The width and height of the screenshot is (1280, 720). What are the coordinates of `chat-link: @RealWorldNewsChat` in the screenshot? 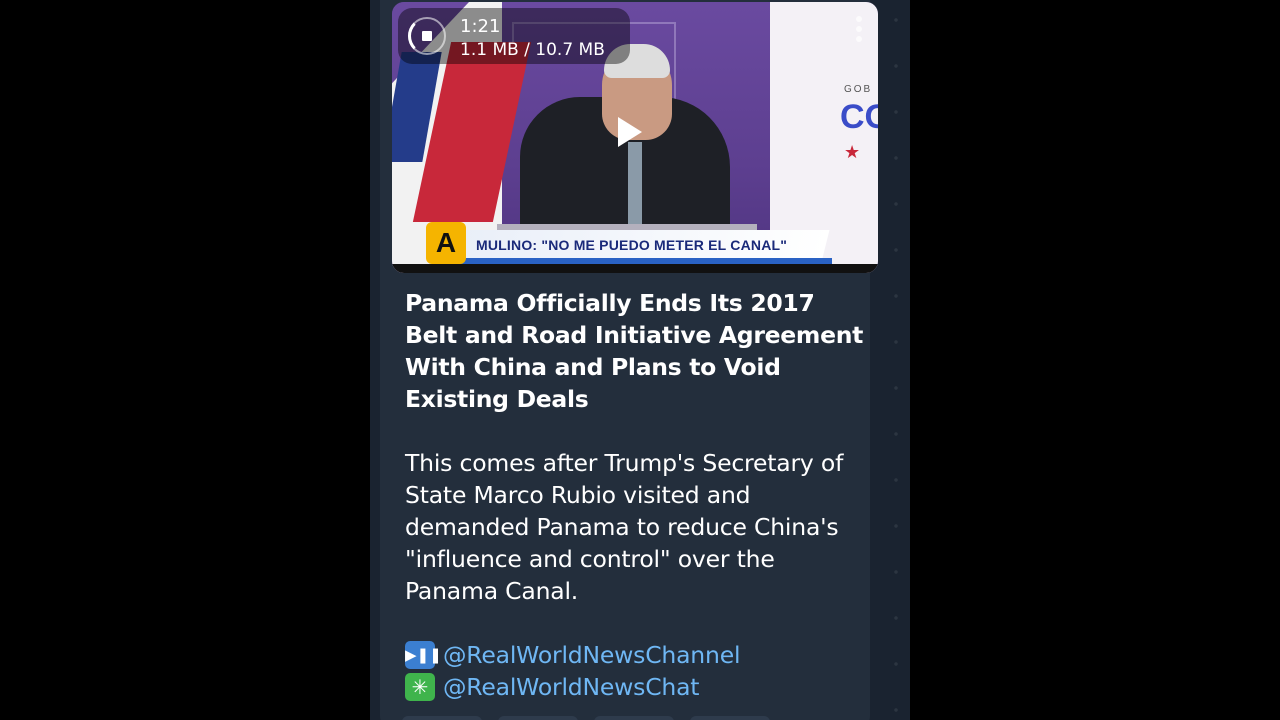 It's located at (571, 687).